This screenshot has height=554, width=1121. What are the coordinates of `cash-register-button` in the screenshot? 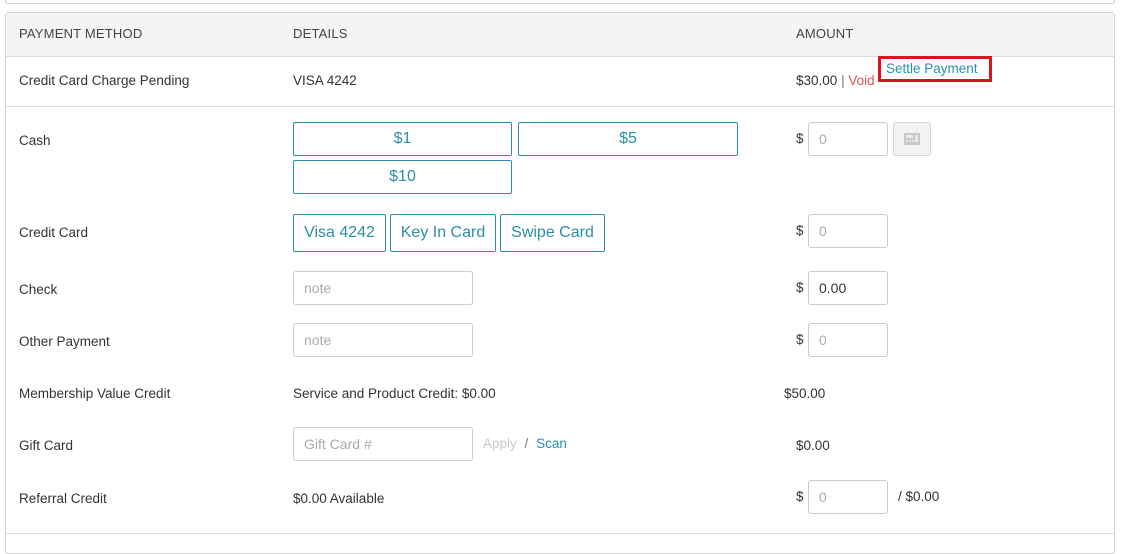 It's located at (912, 139).